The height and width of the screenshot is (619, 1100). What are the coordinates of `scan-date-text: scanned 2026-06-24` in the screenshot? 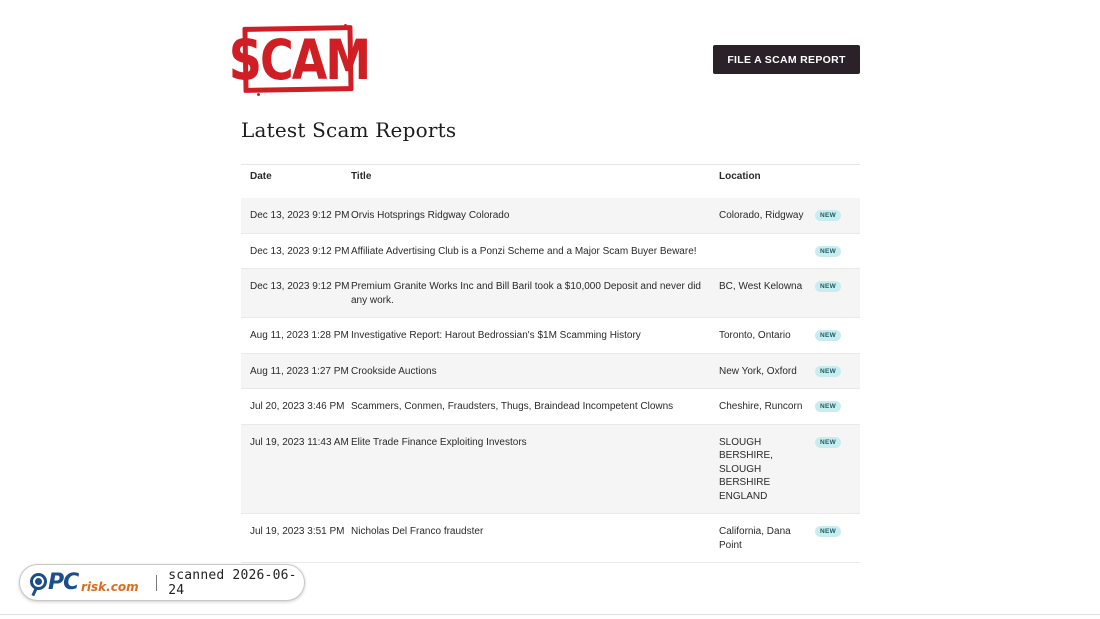 It's located at (232, 582).